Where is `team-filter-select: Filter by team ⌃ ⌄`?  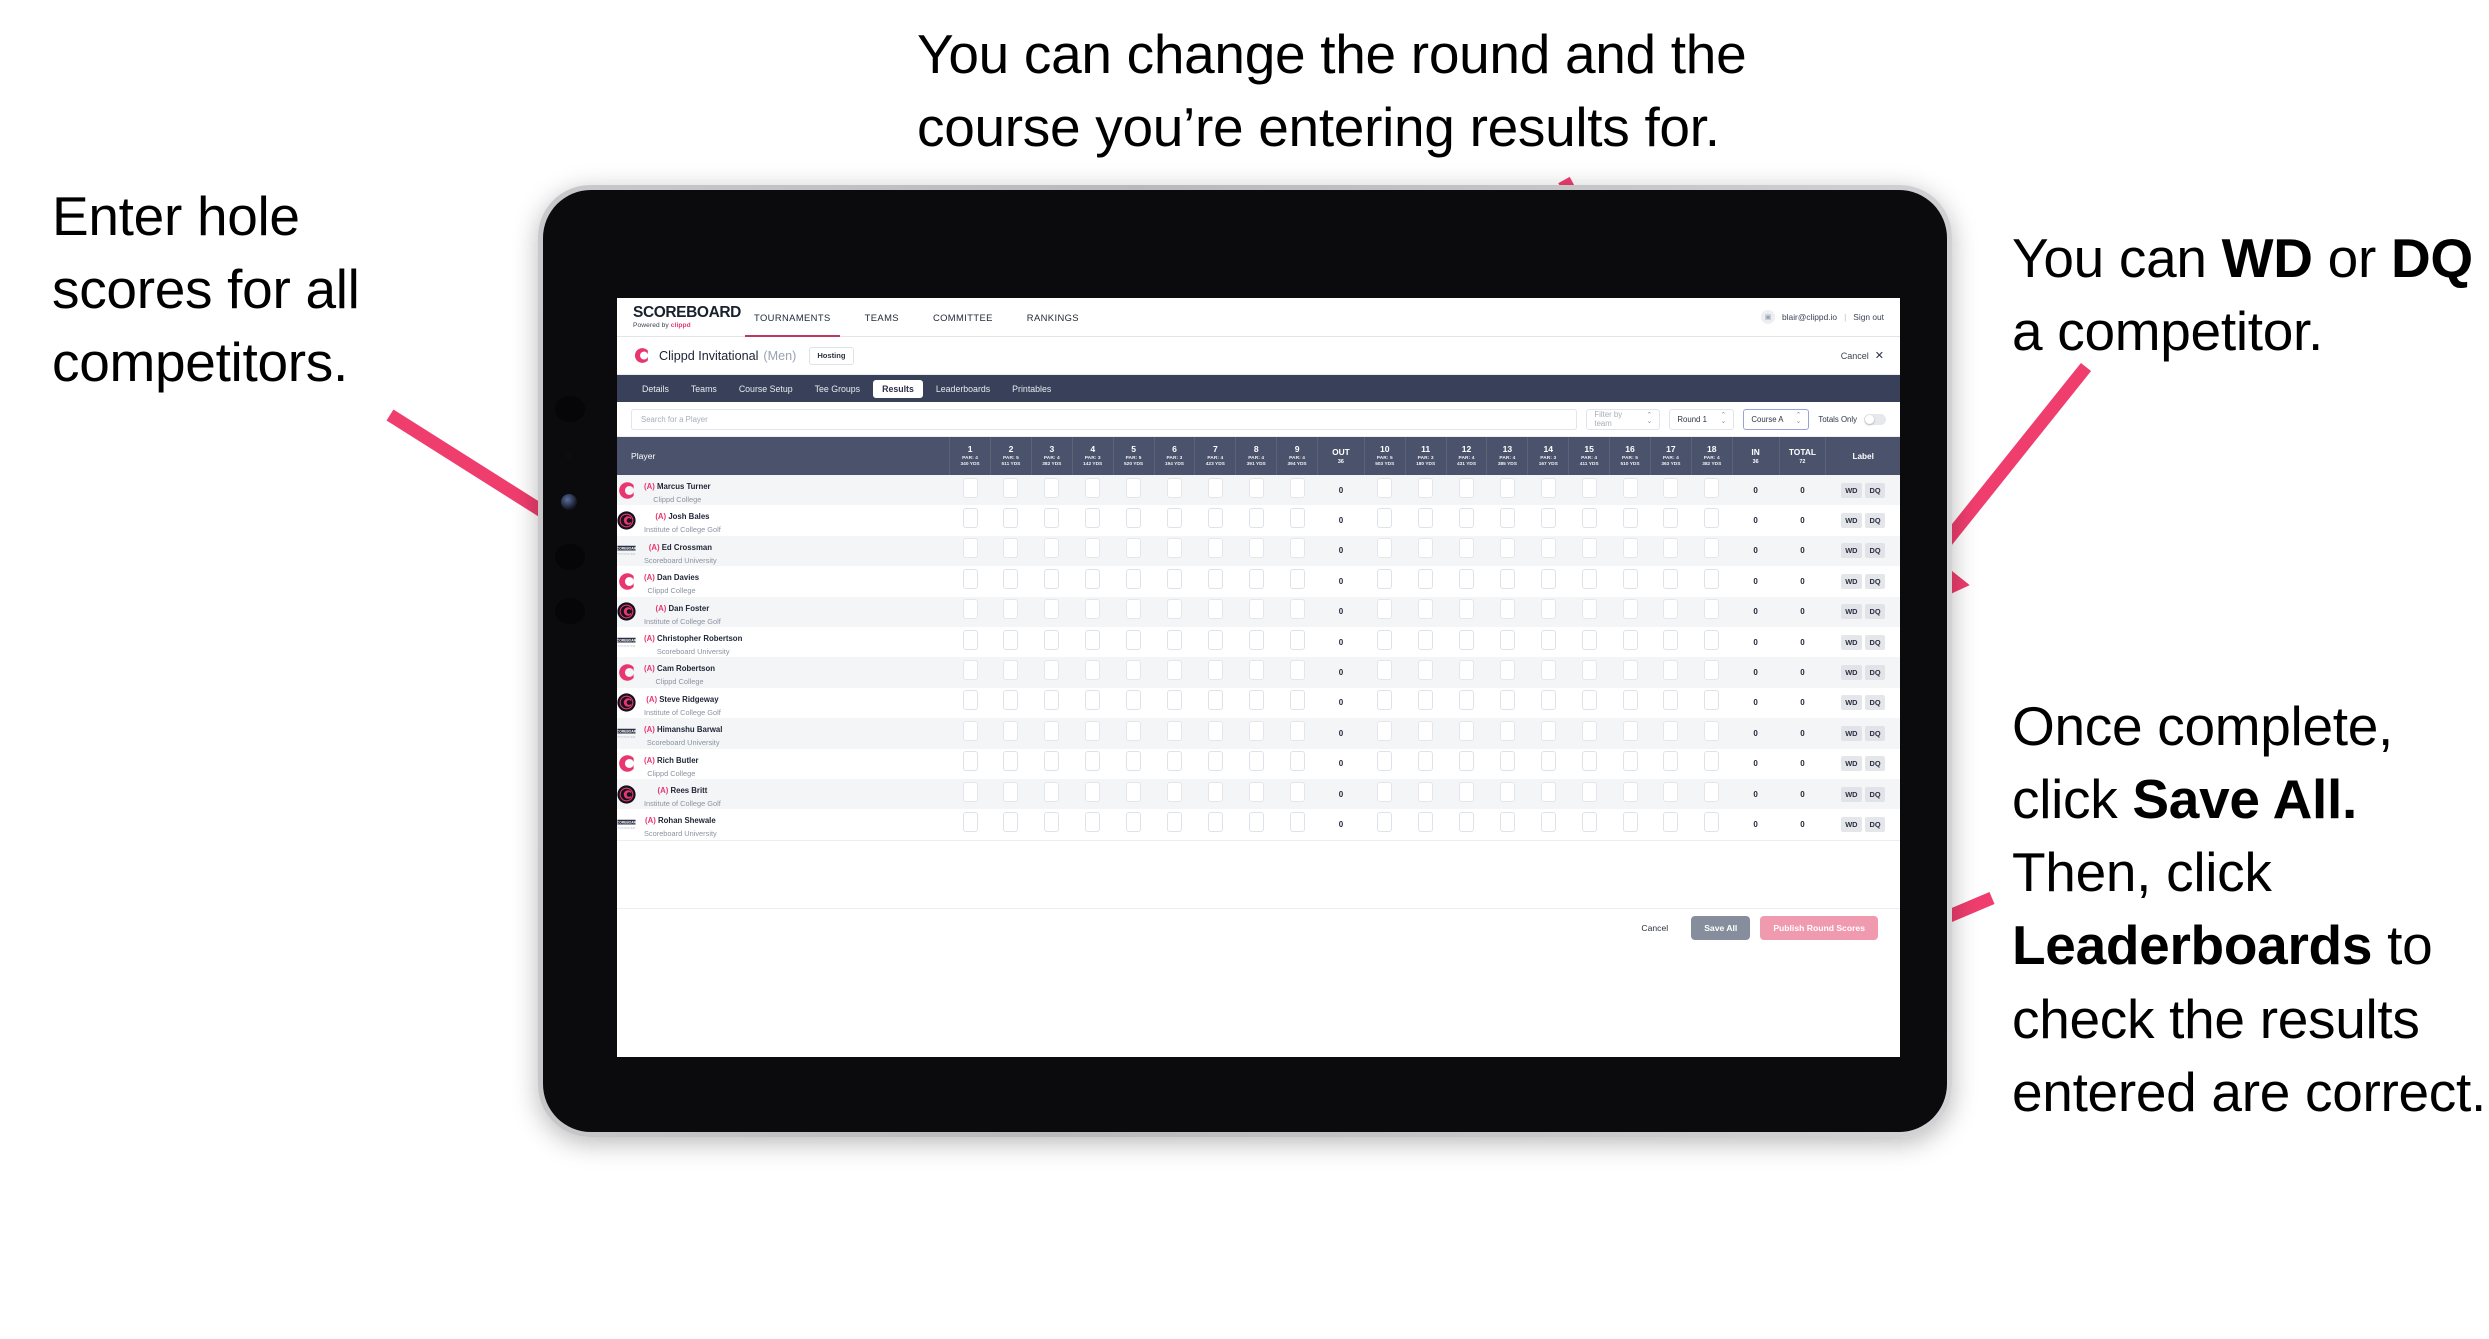
team-filter-select: Filter by team ⌃ ⌄ is located at coordinates (1623, 419).